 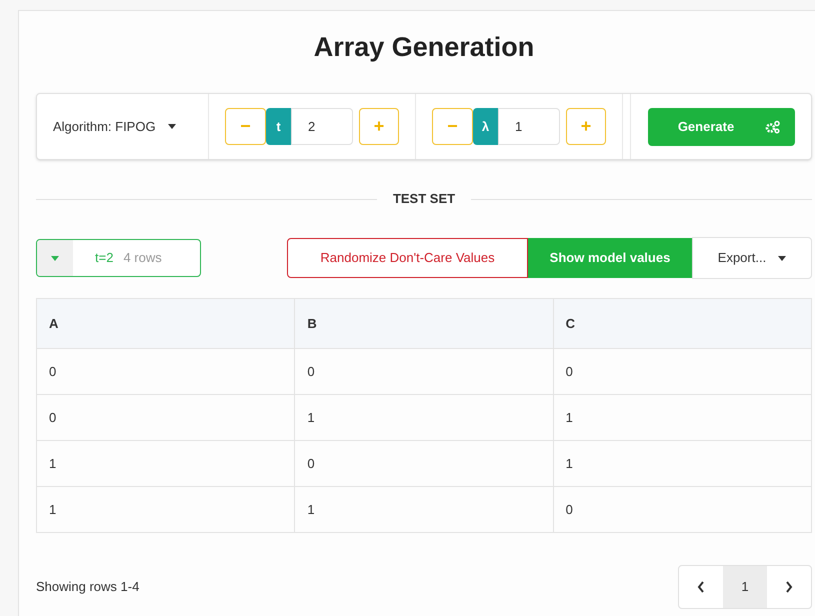 I want to click on parameter-label: t, so click(x=278, y=126).